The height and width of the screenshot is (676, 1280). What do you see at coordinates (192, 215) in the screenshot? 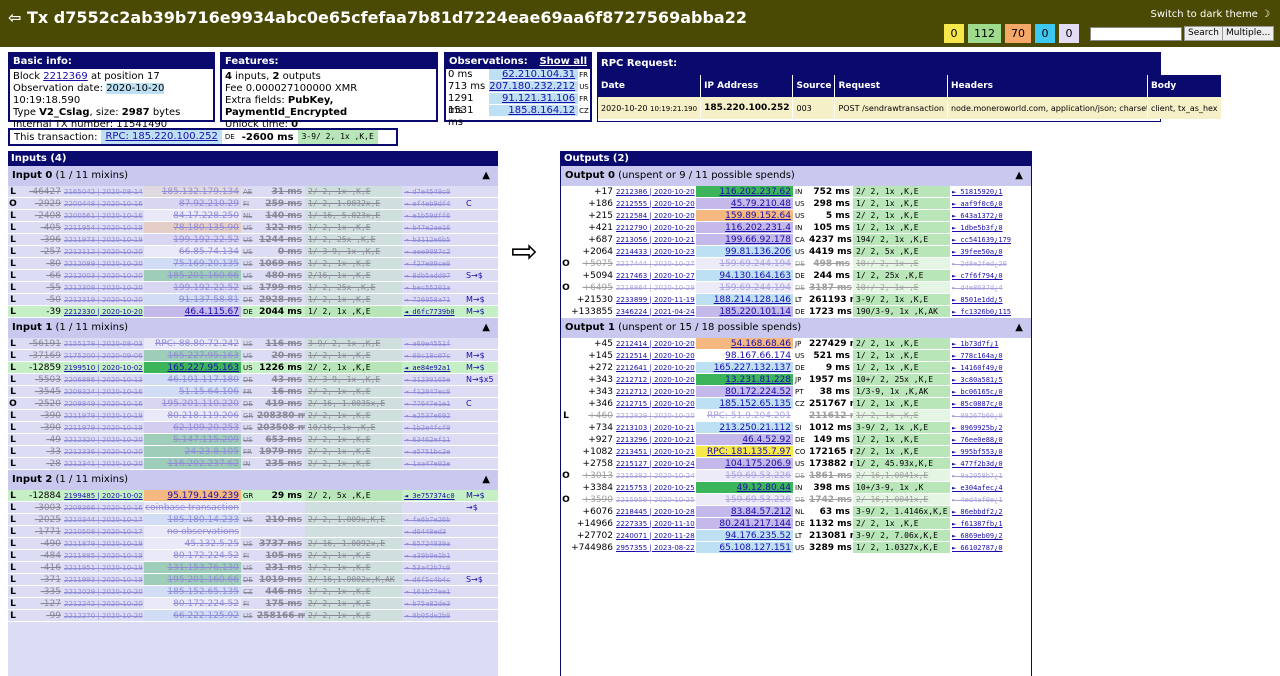
I see `row-ip-link: 84.17.228.250` at bounding box center [192, 215].